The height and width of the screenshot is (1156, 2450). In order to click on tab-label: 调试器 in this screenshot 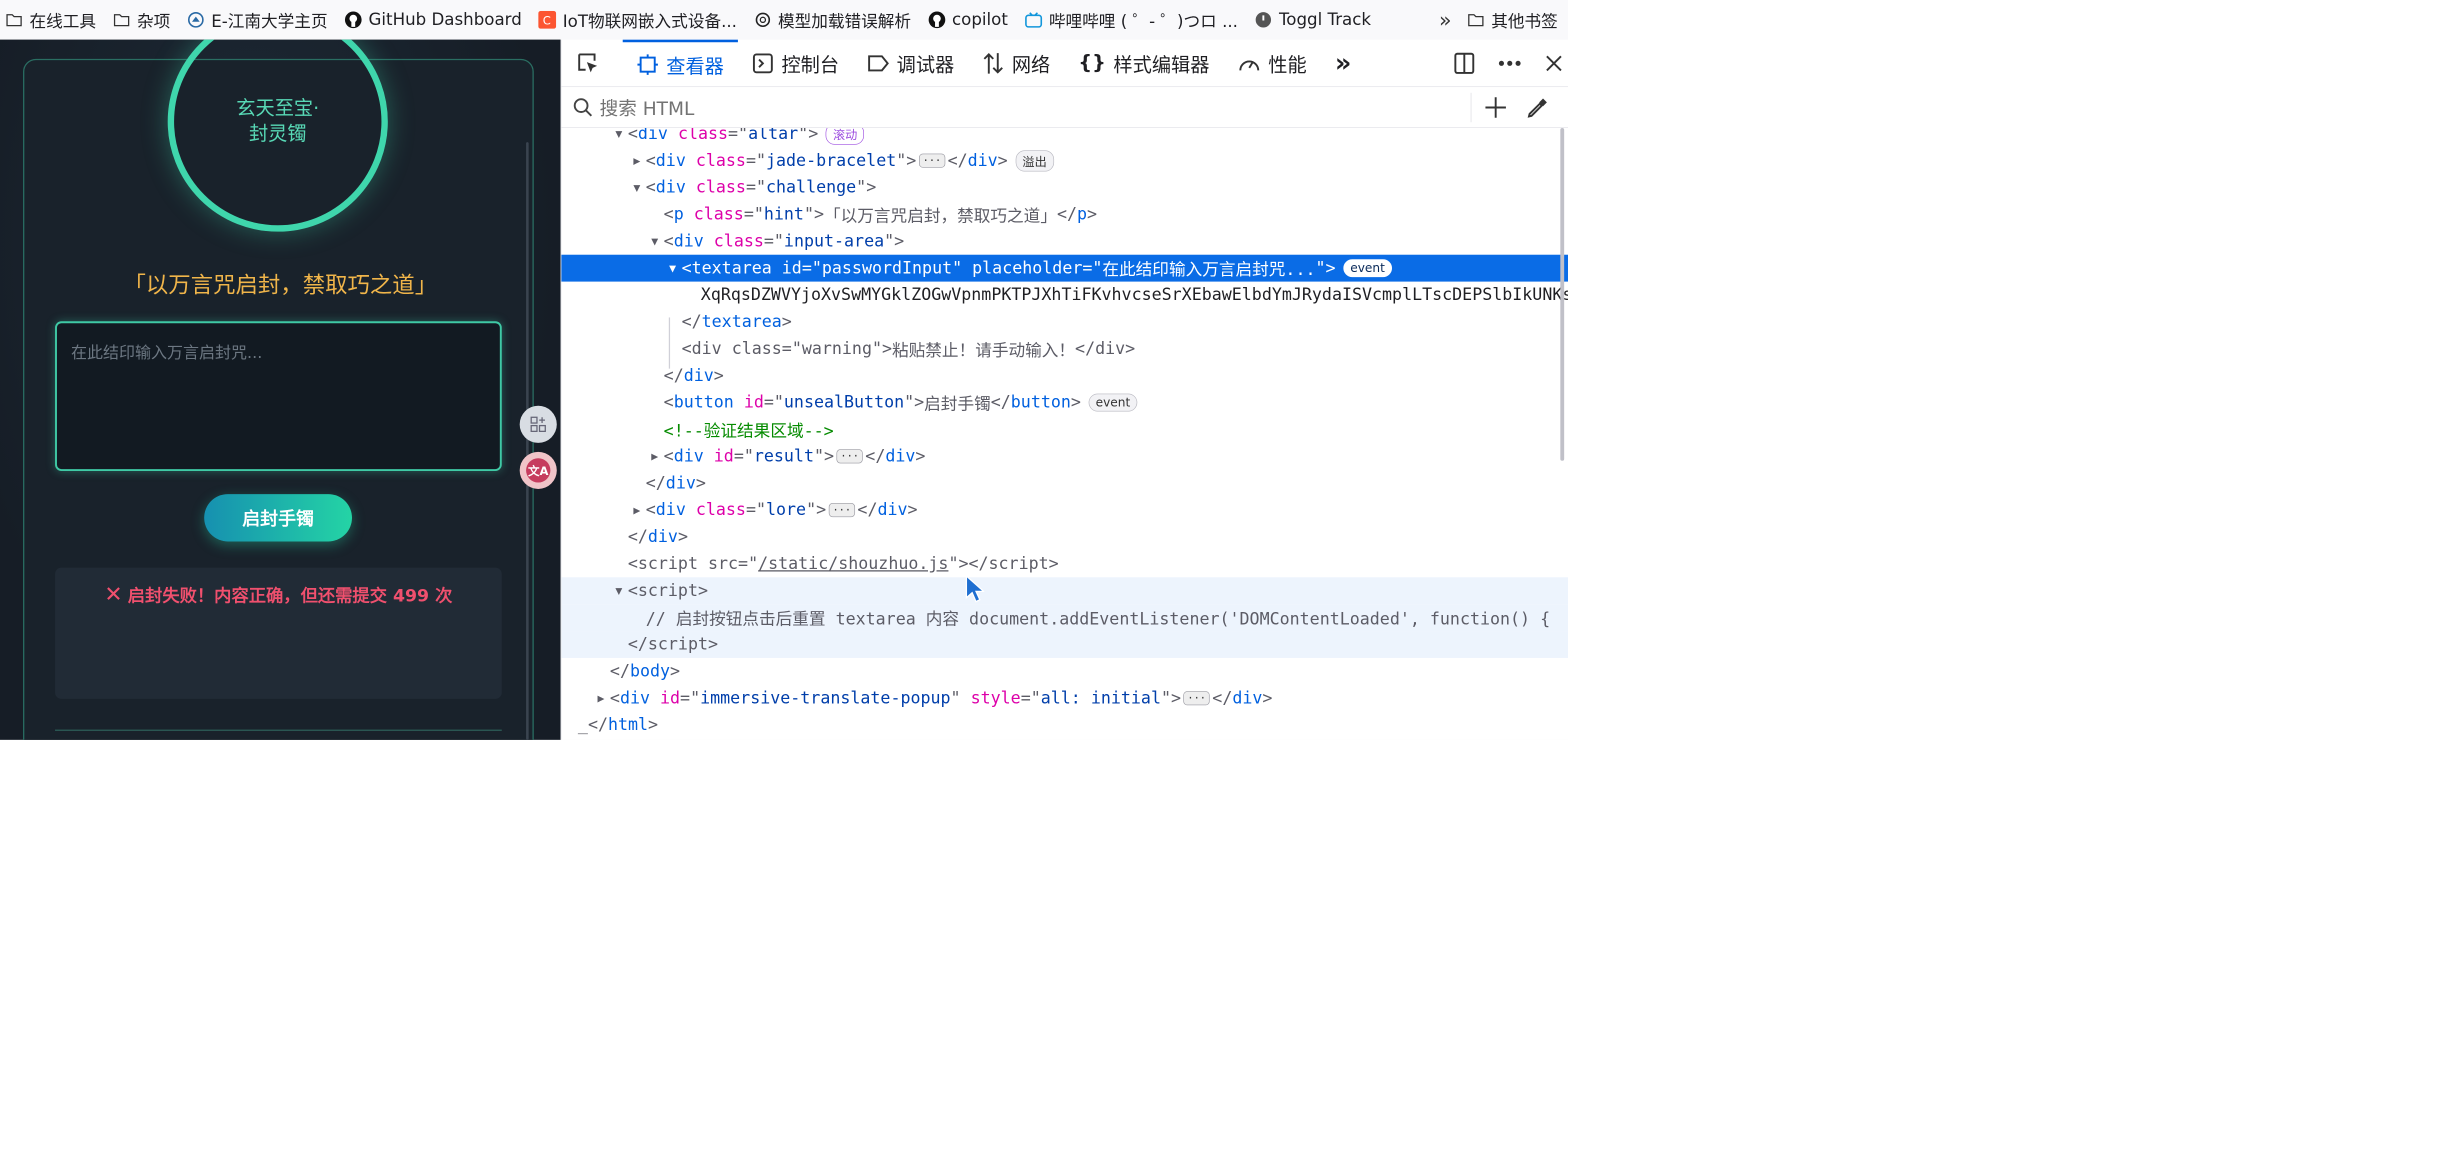, I will do `click(925, 65)`.